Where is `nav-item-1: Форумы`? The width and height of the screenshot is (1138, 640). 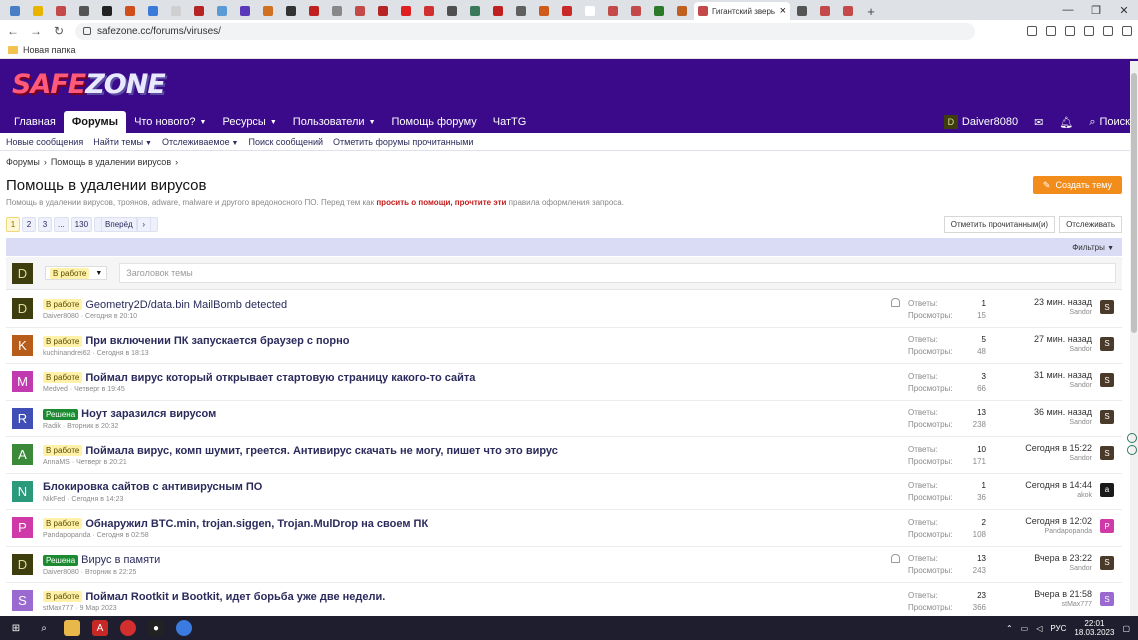 nav-item-1: Форумы is located at coordinates (95, 122).